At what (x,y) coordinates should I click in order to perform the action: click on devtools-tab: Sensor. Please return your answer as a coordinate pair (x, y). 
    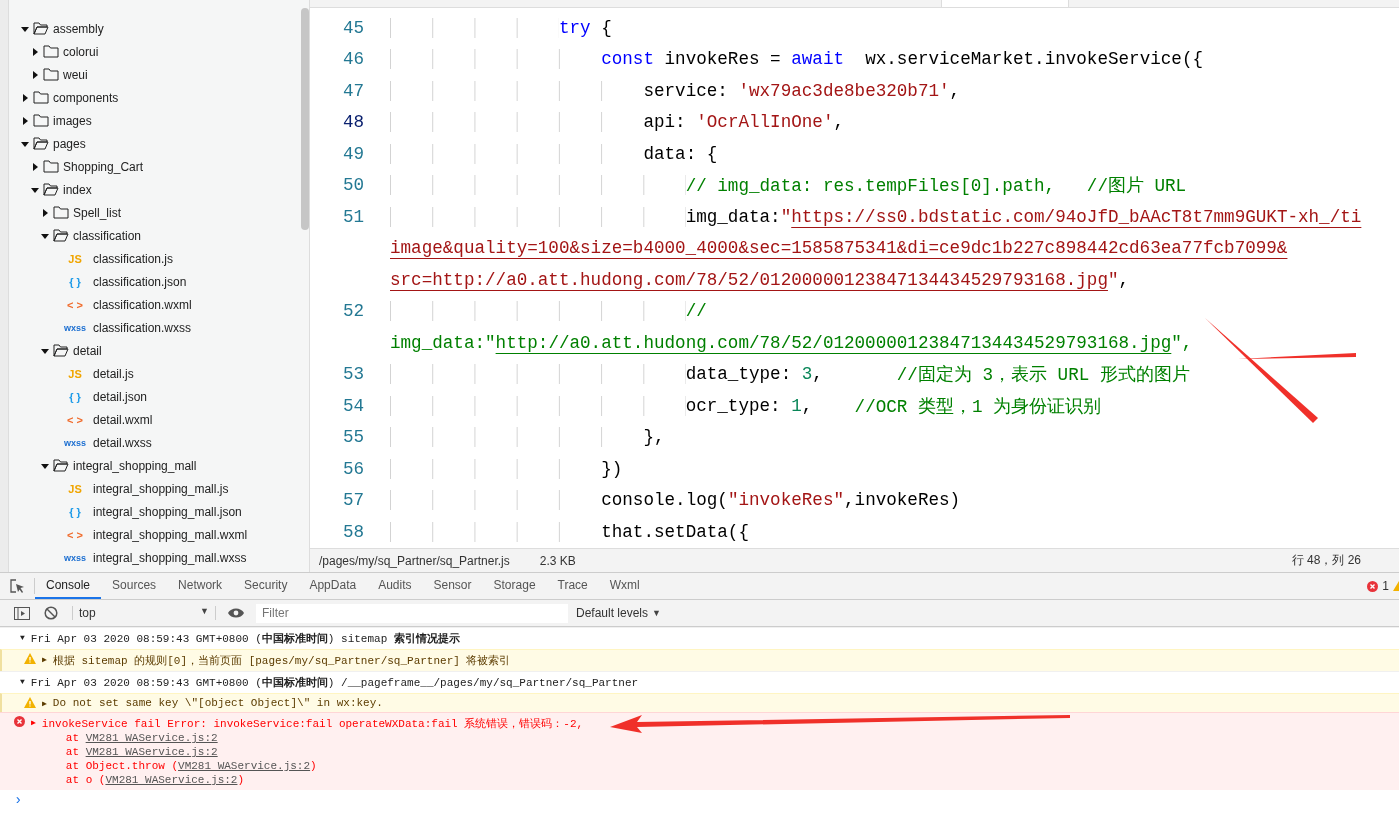
    Looking at the image, I should click on (452, 586).